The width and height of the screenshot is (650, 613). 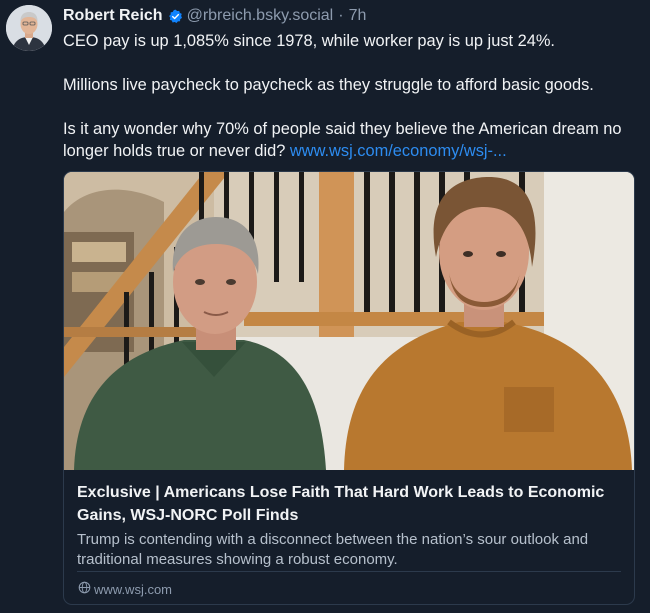 I want to click on card-divider, so click(x=349, y=571).